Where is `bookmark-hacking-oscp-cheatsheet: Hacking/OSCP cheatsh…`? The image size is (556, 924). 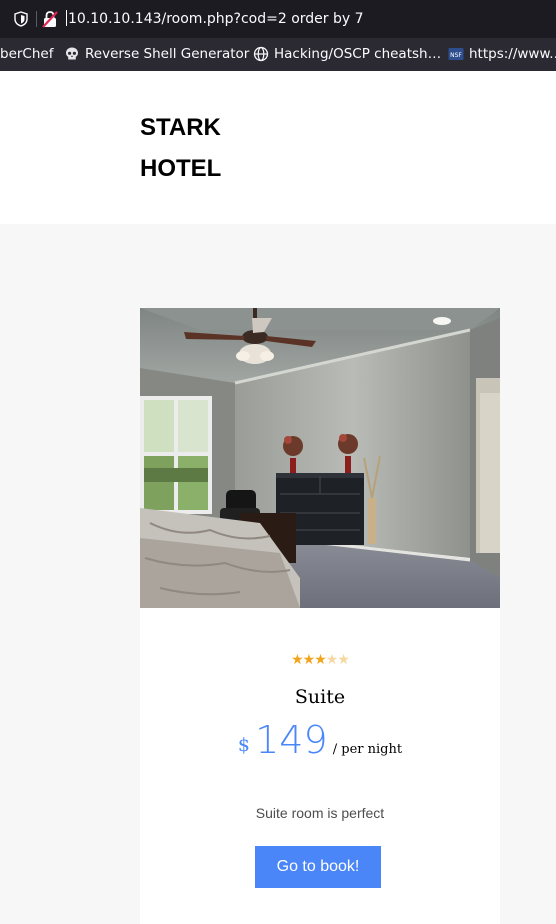 bookmark-hacking-oscp-cheatsheet: Hacking/OSCP cheatsh… is located at coordinates (347, 54).